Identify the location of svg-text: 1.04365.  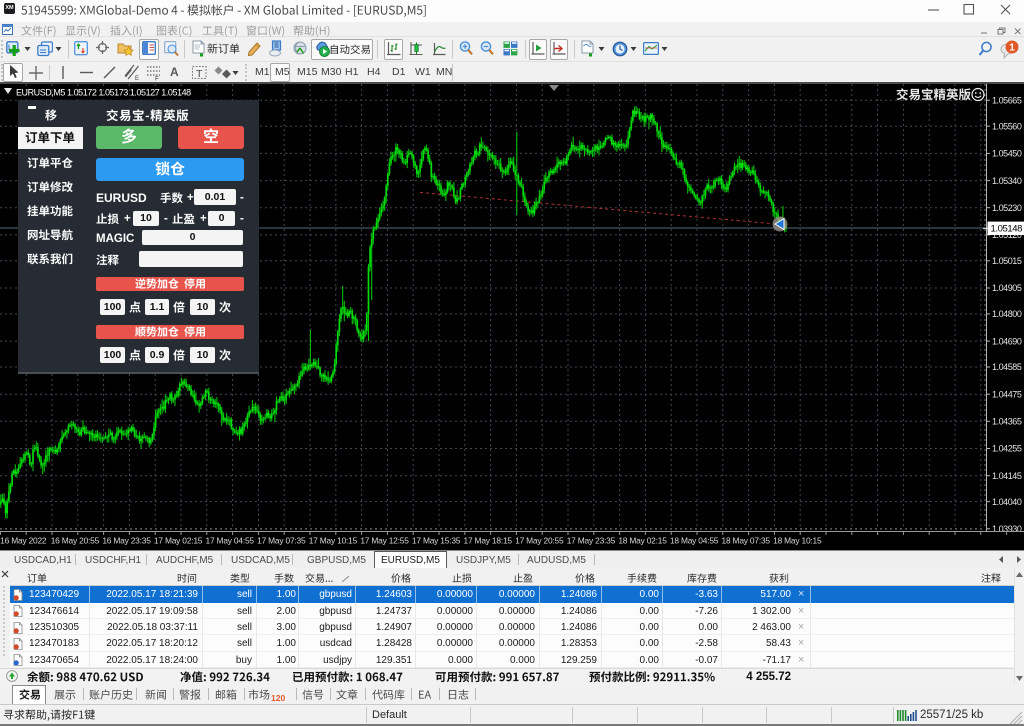
(1007, 422).